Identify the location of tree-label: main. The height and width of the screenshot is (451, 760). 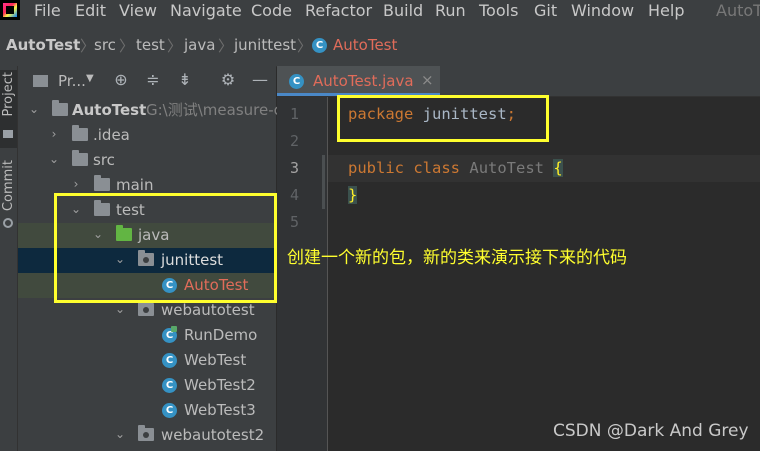
(135, 185).